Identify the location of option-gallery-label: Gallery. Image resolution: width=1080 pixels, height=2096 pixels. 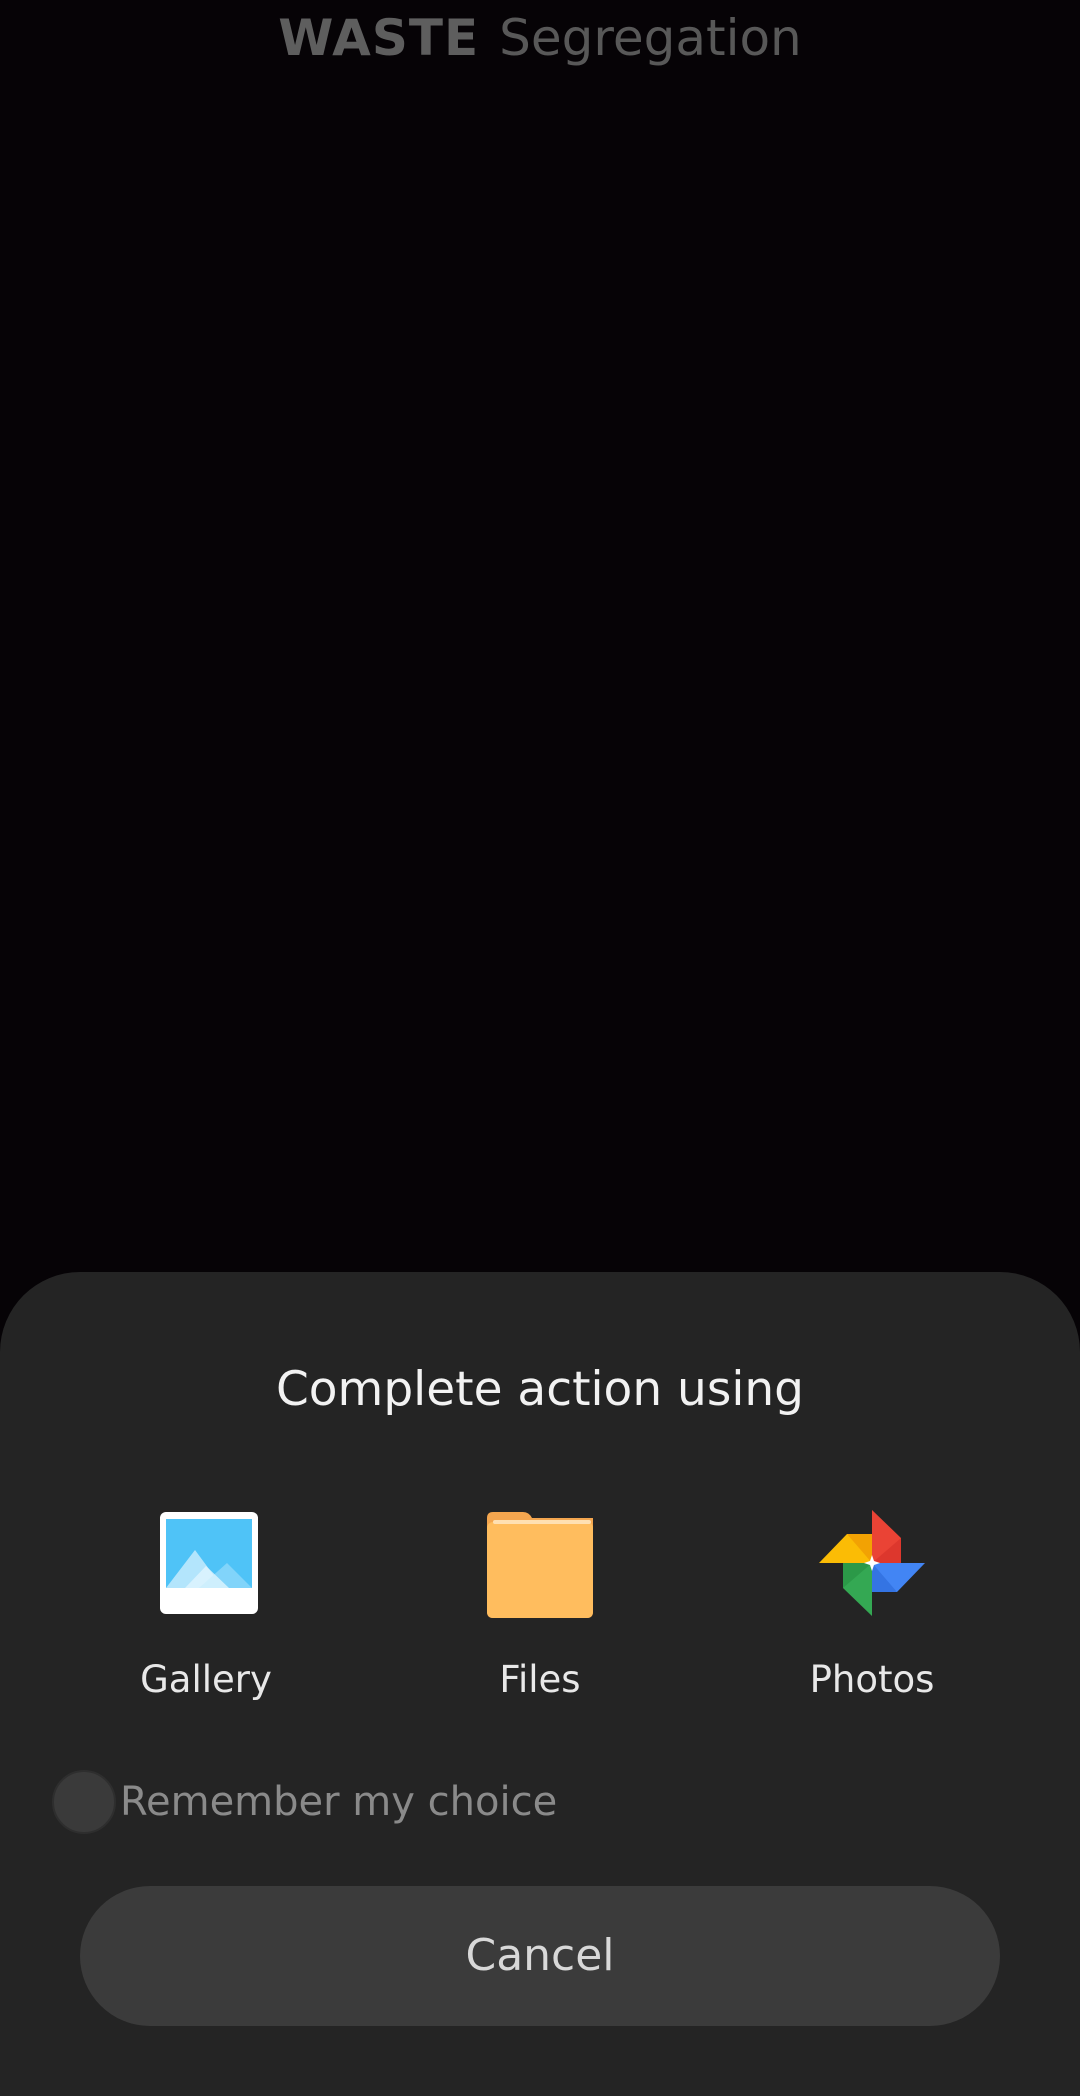
(206, 1679).